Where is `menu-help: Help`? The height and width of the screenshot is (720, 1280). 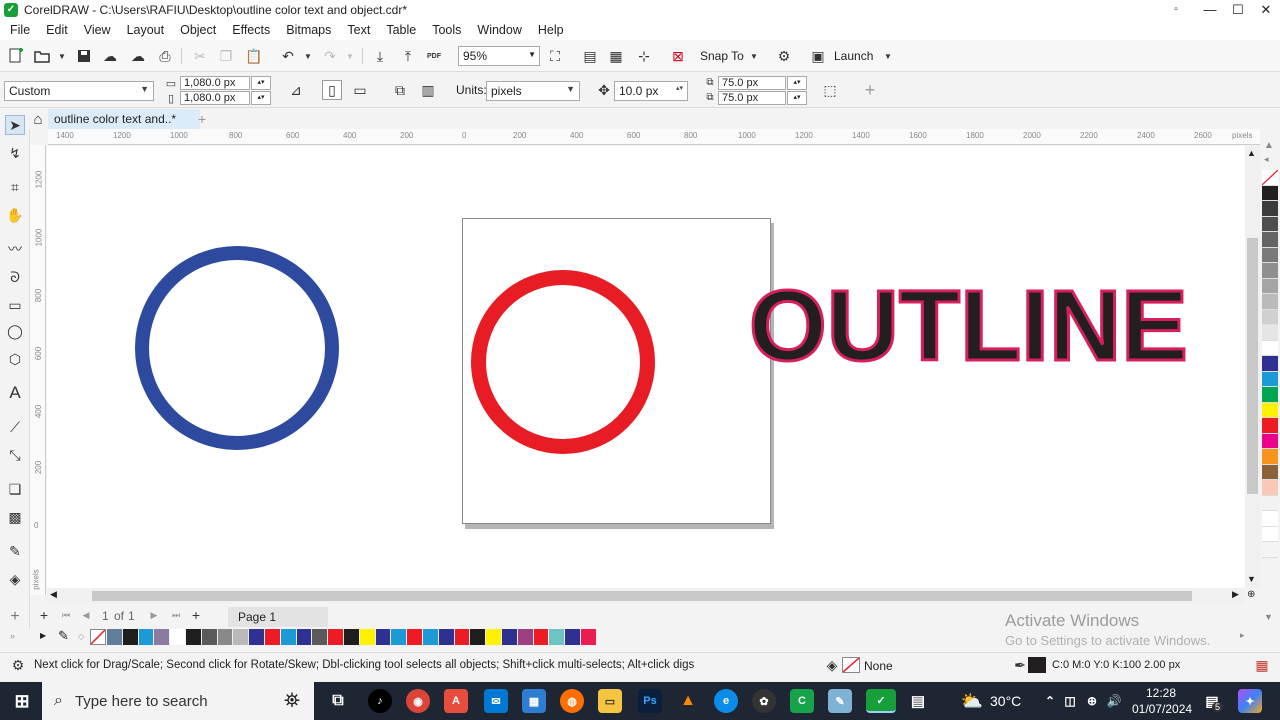 menu-help: Help is located at coordinates (555, 30).